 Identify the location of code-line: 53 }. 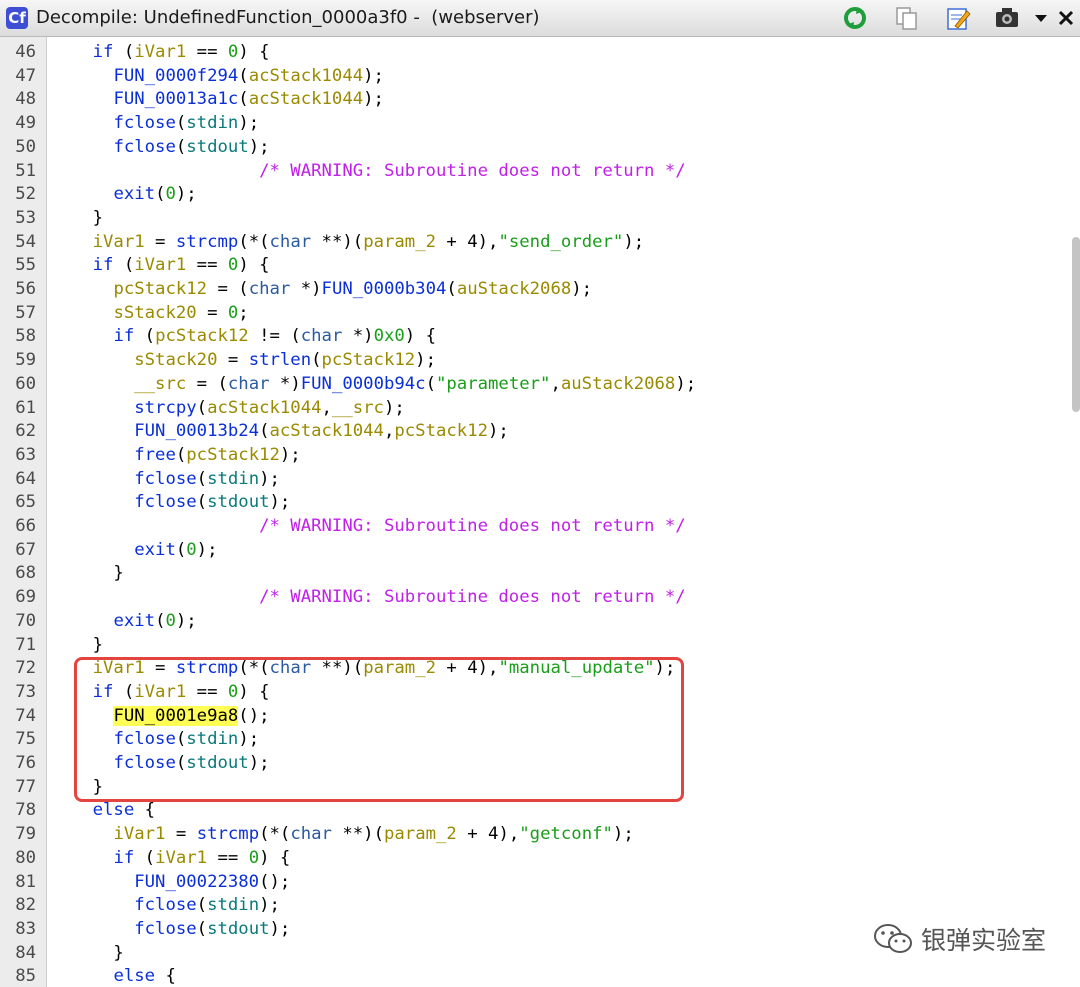
(535, 219).